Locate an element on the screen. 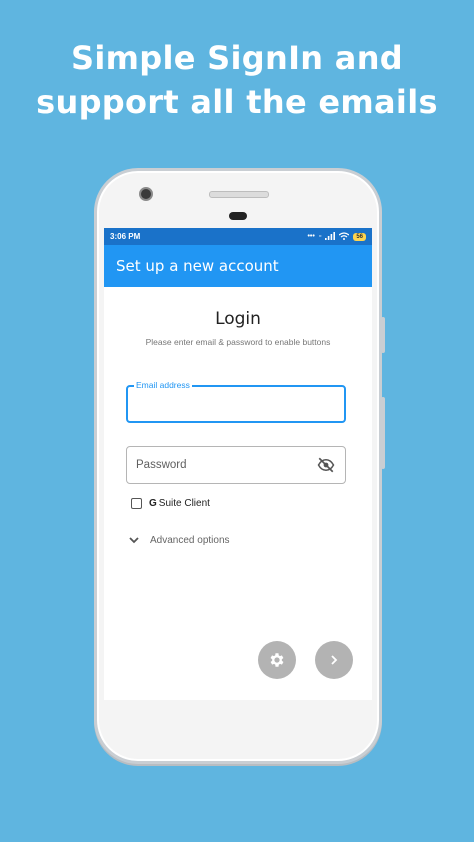  data-speed-icon: ▫ is located at coordinates (320, 236).